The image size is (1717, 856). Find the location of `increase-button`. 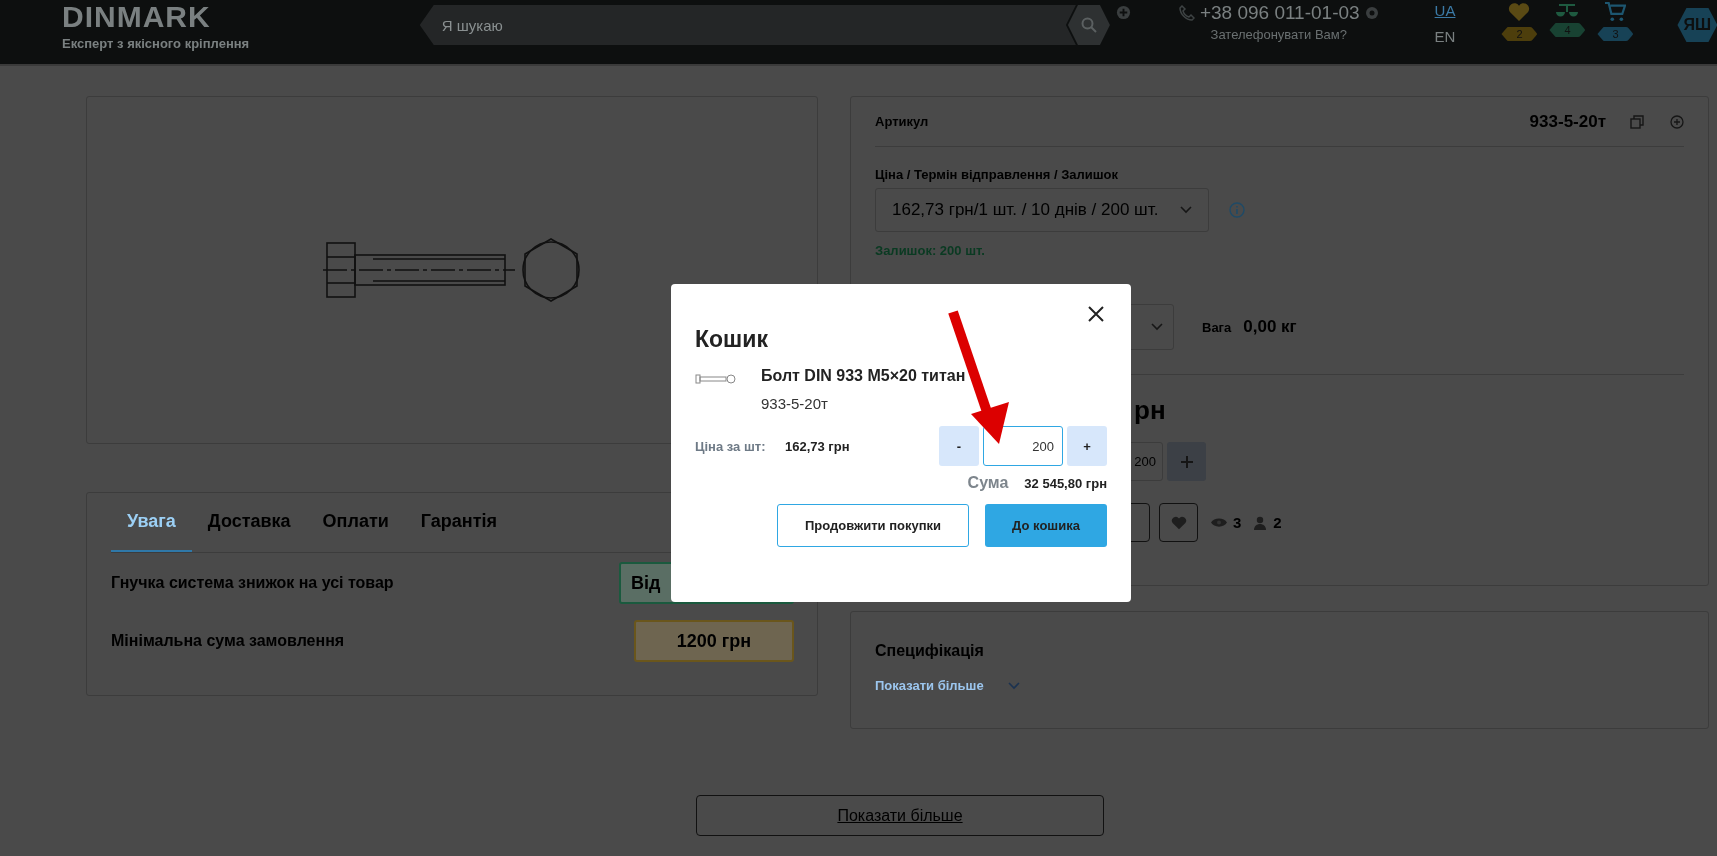

increase-button is located at coordinates (1186, 461).